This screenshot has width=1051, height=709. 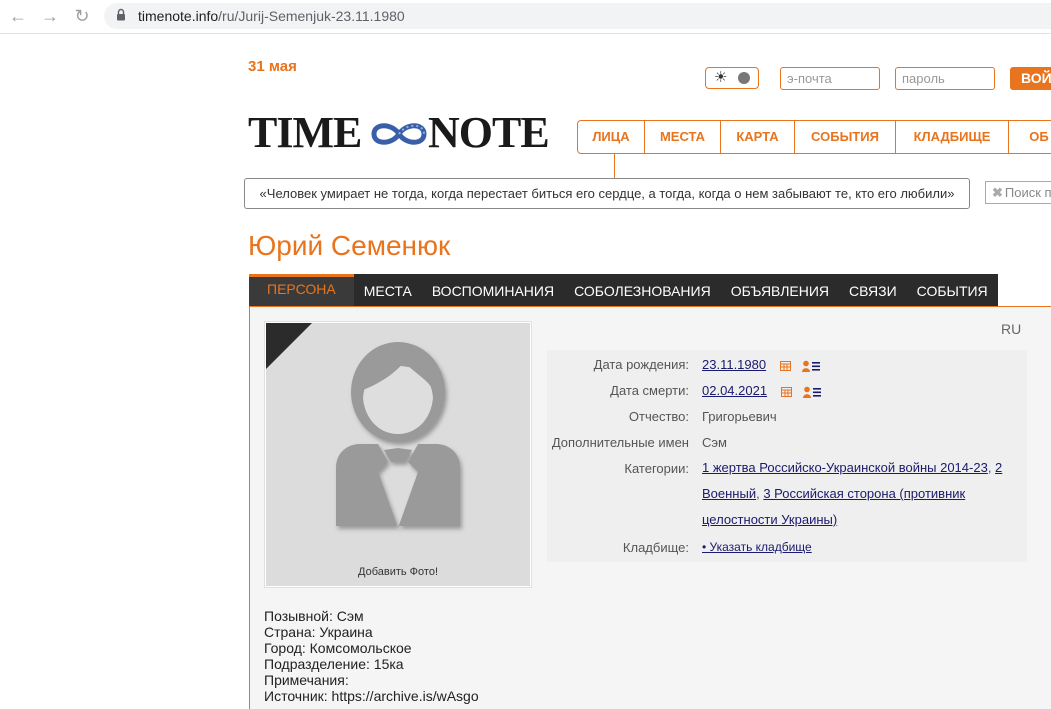 What do you see at coordinates (655, 547) in the screenshot?
I see `cemetery-label: Кладбище:` at bounding box center [655, 547].